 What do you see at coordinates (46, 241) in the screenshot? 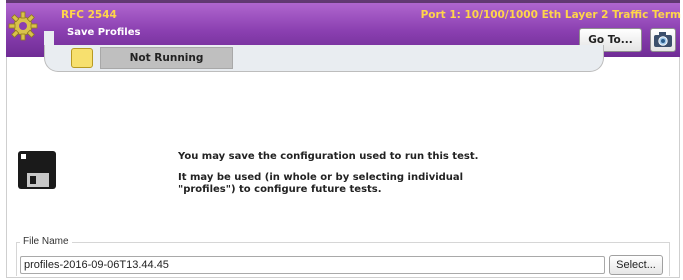
I see `file-name-label: File Name` at bounding box center [46, 241].